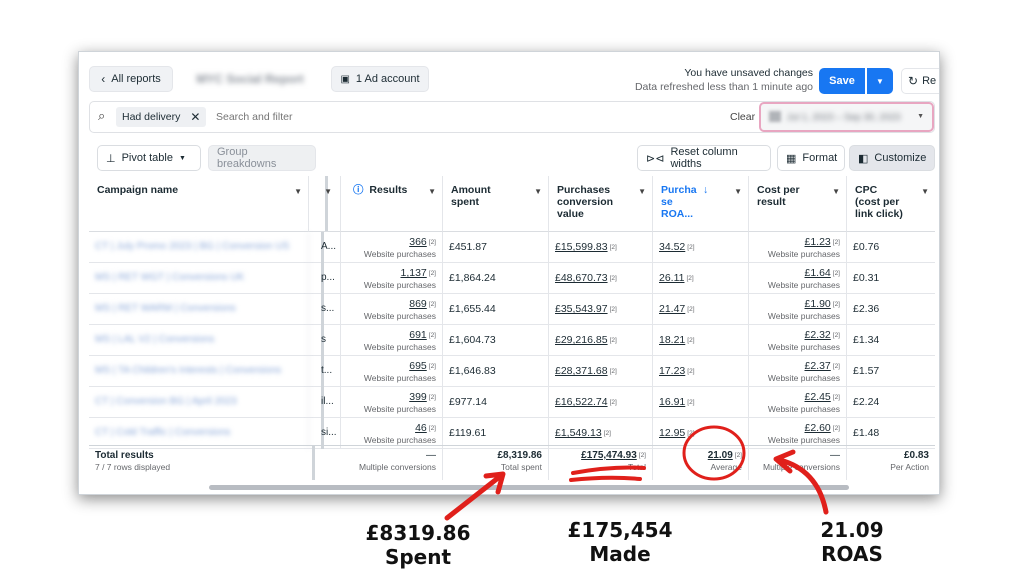 Image resolution: width=1024 pixels, height=576 pixels. I want to click on date-range-picker: Jul 1, 2023 – Sep 30, 2023 ▼, so click(846, 117).